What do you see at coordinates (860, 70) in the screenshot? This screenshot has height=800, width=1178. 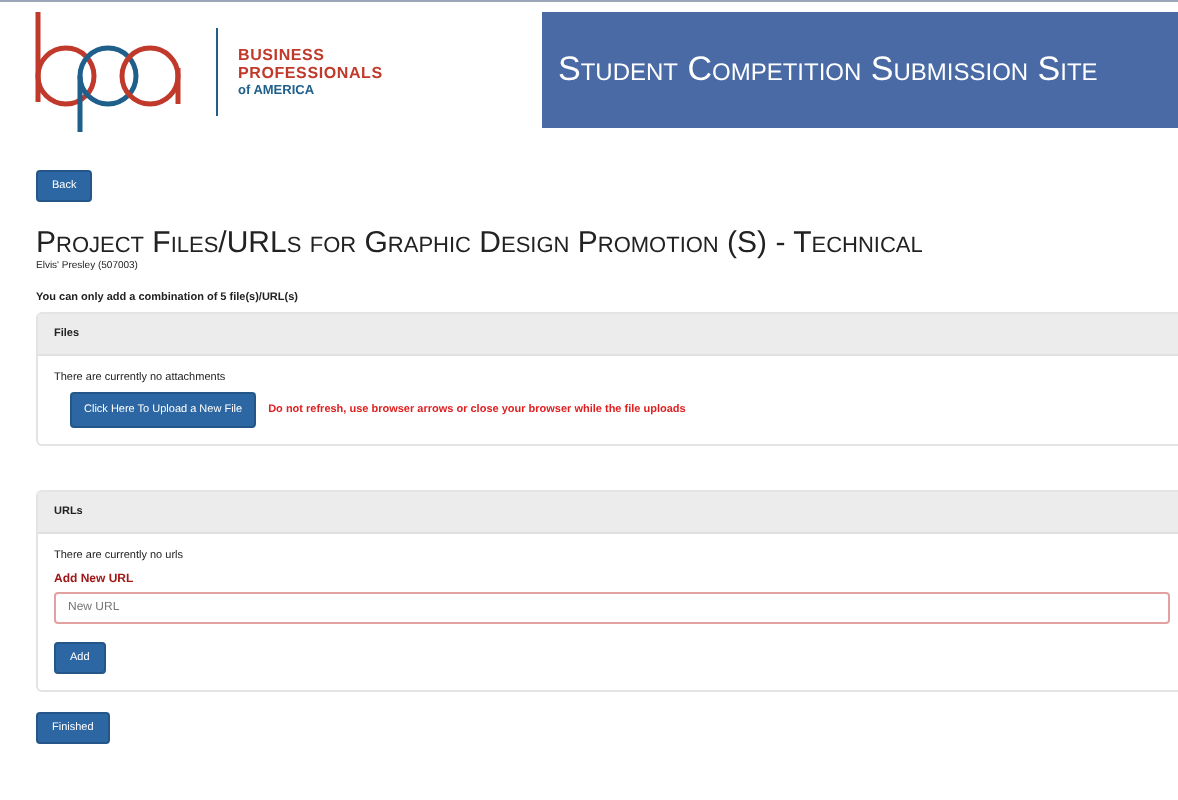 I see `site-title: Student Competition Submission Site` at bounding box center [860, 70].